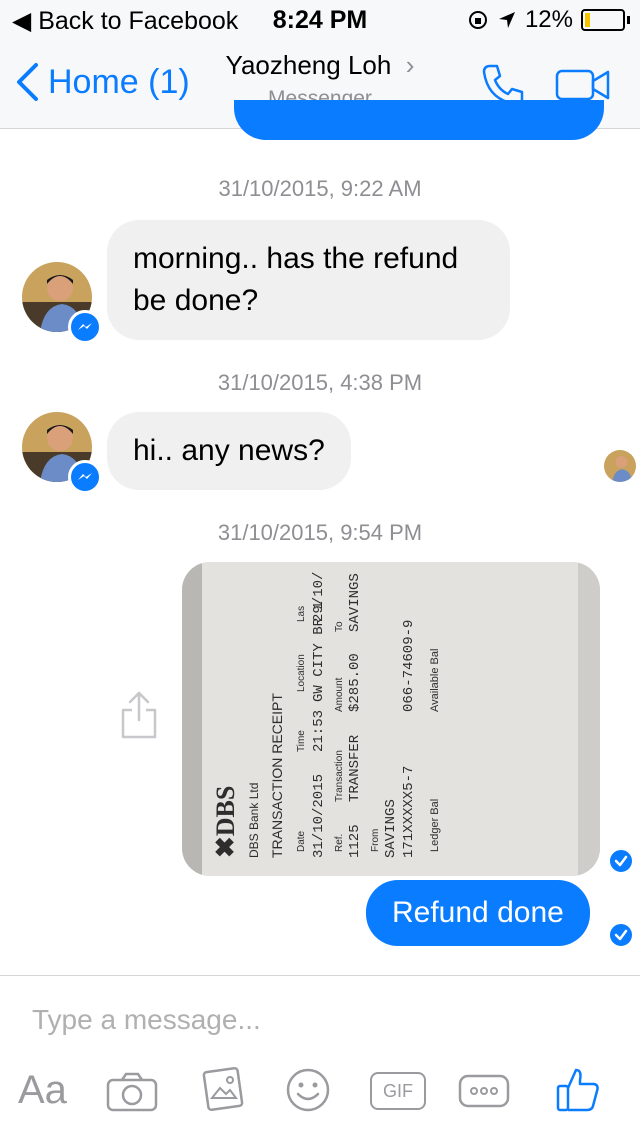 This screenshot has height=1137, width=640. Describe the element at coordinates (582, 85) in the screenshot. I see `video-camera-icon` at that location.